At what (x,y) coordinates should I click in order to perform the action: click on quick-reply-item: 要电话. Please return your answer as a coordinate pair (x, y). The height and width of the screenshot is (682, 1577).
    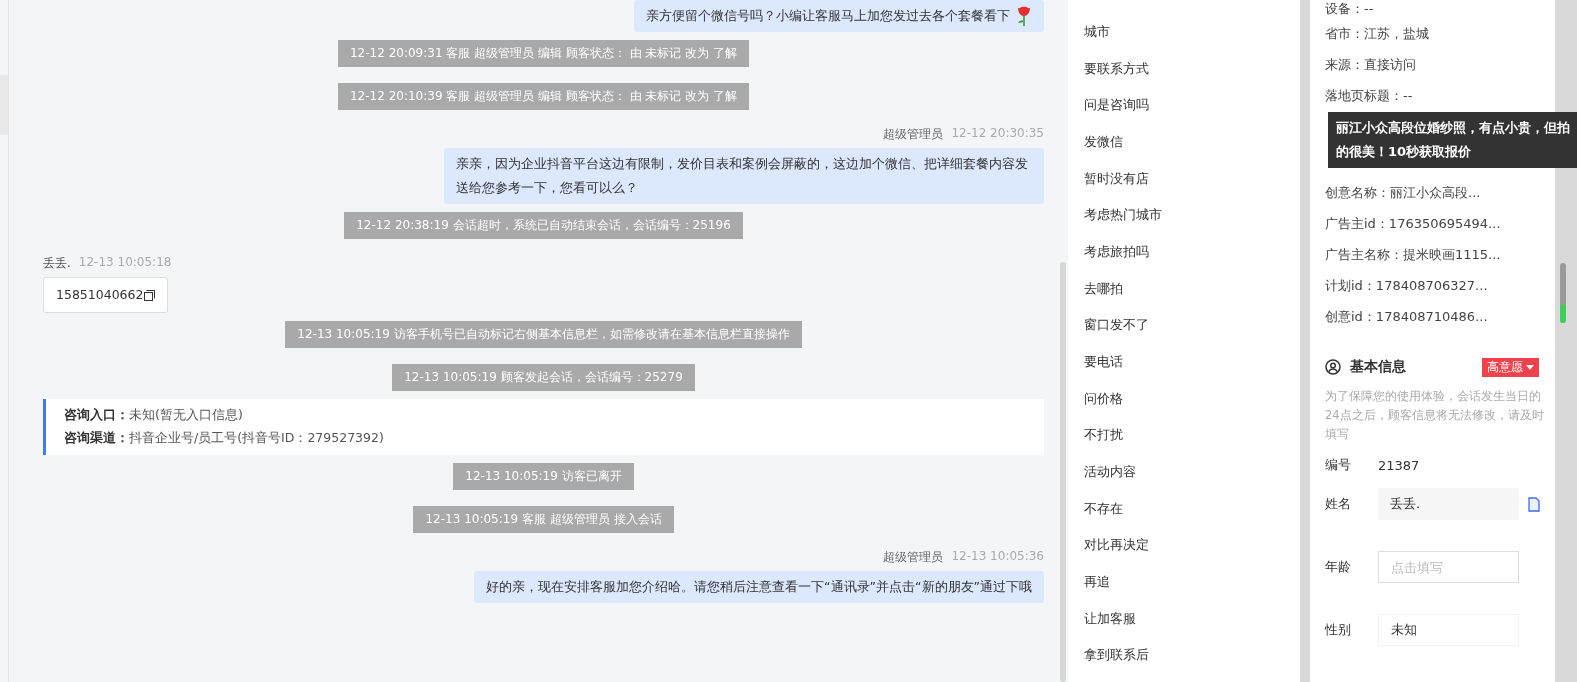
    Looking at the image, I should click on (1123, 370).